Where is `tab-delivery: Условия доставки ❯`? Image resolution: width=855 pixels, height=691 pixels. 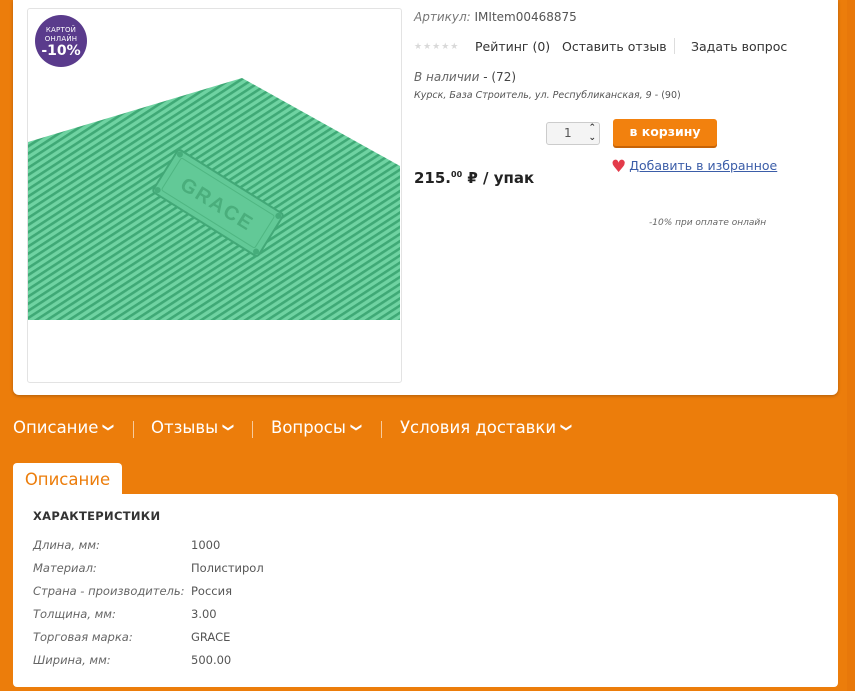
tab-delivery: Условия доставки ❯ is located at coordinates (486, 427).